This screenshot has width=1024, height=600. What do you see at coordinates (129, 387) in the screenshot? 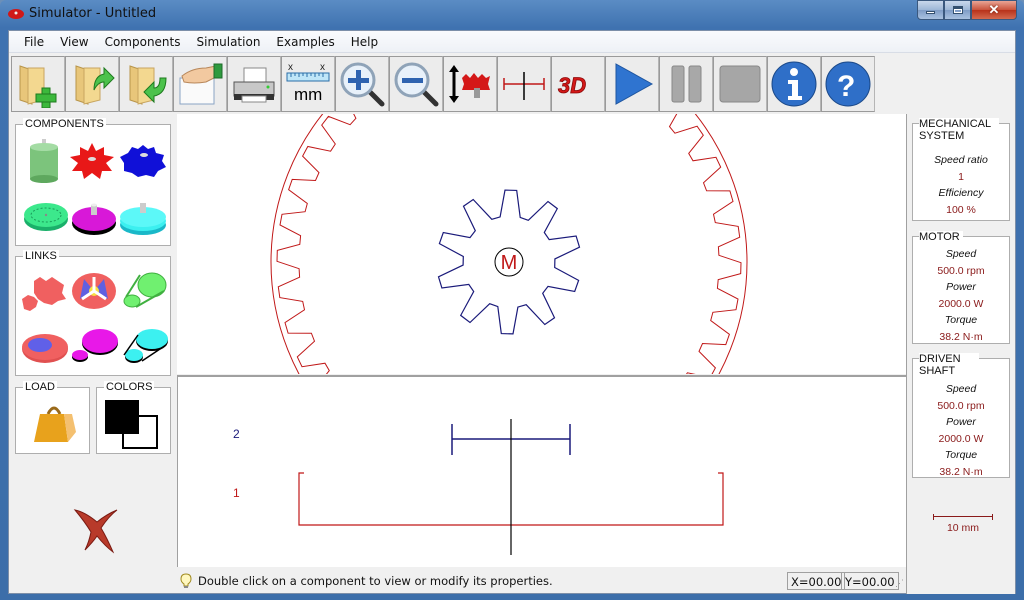
I see `colors-label: COLORS` at bounding box center [129, 387].